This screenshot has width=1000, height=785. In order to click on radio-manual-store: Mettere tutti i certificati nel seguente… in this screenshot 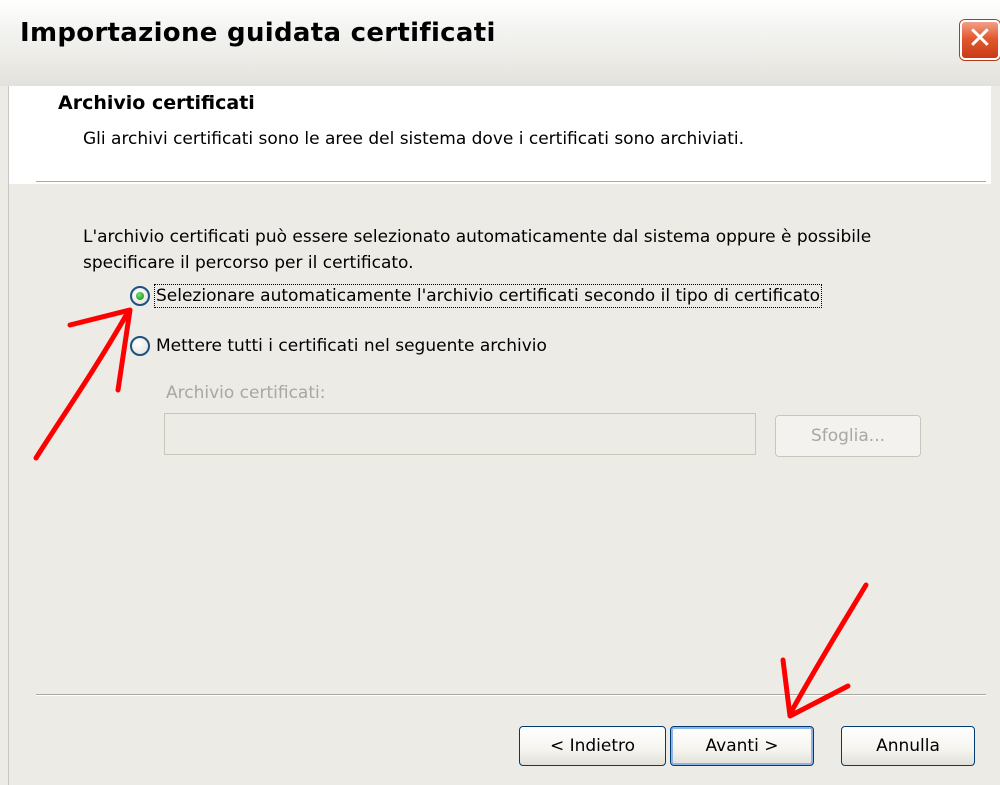, I will do `click(338, 346)`.